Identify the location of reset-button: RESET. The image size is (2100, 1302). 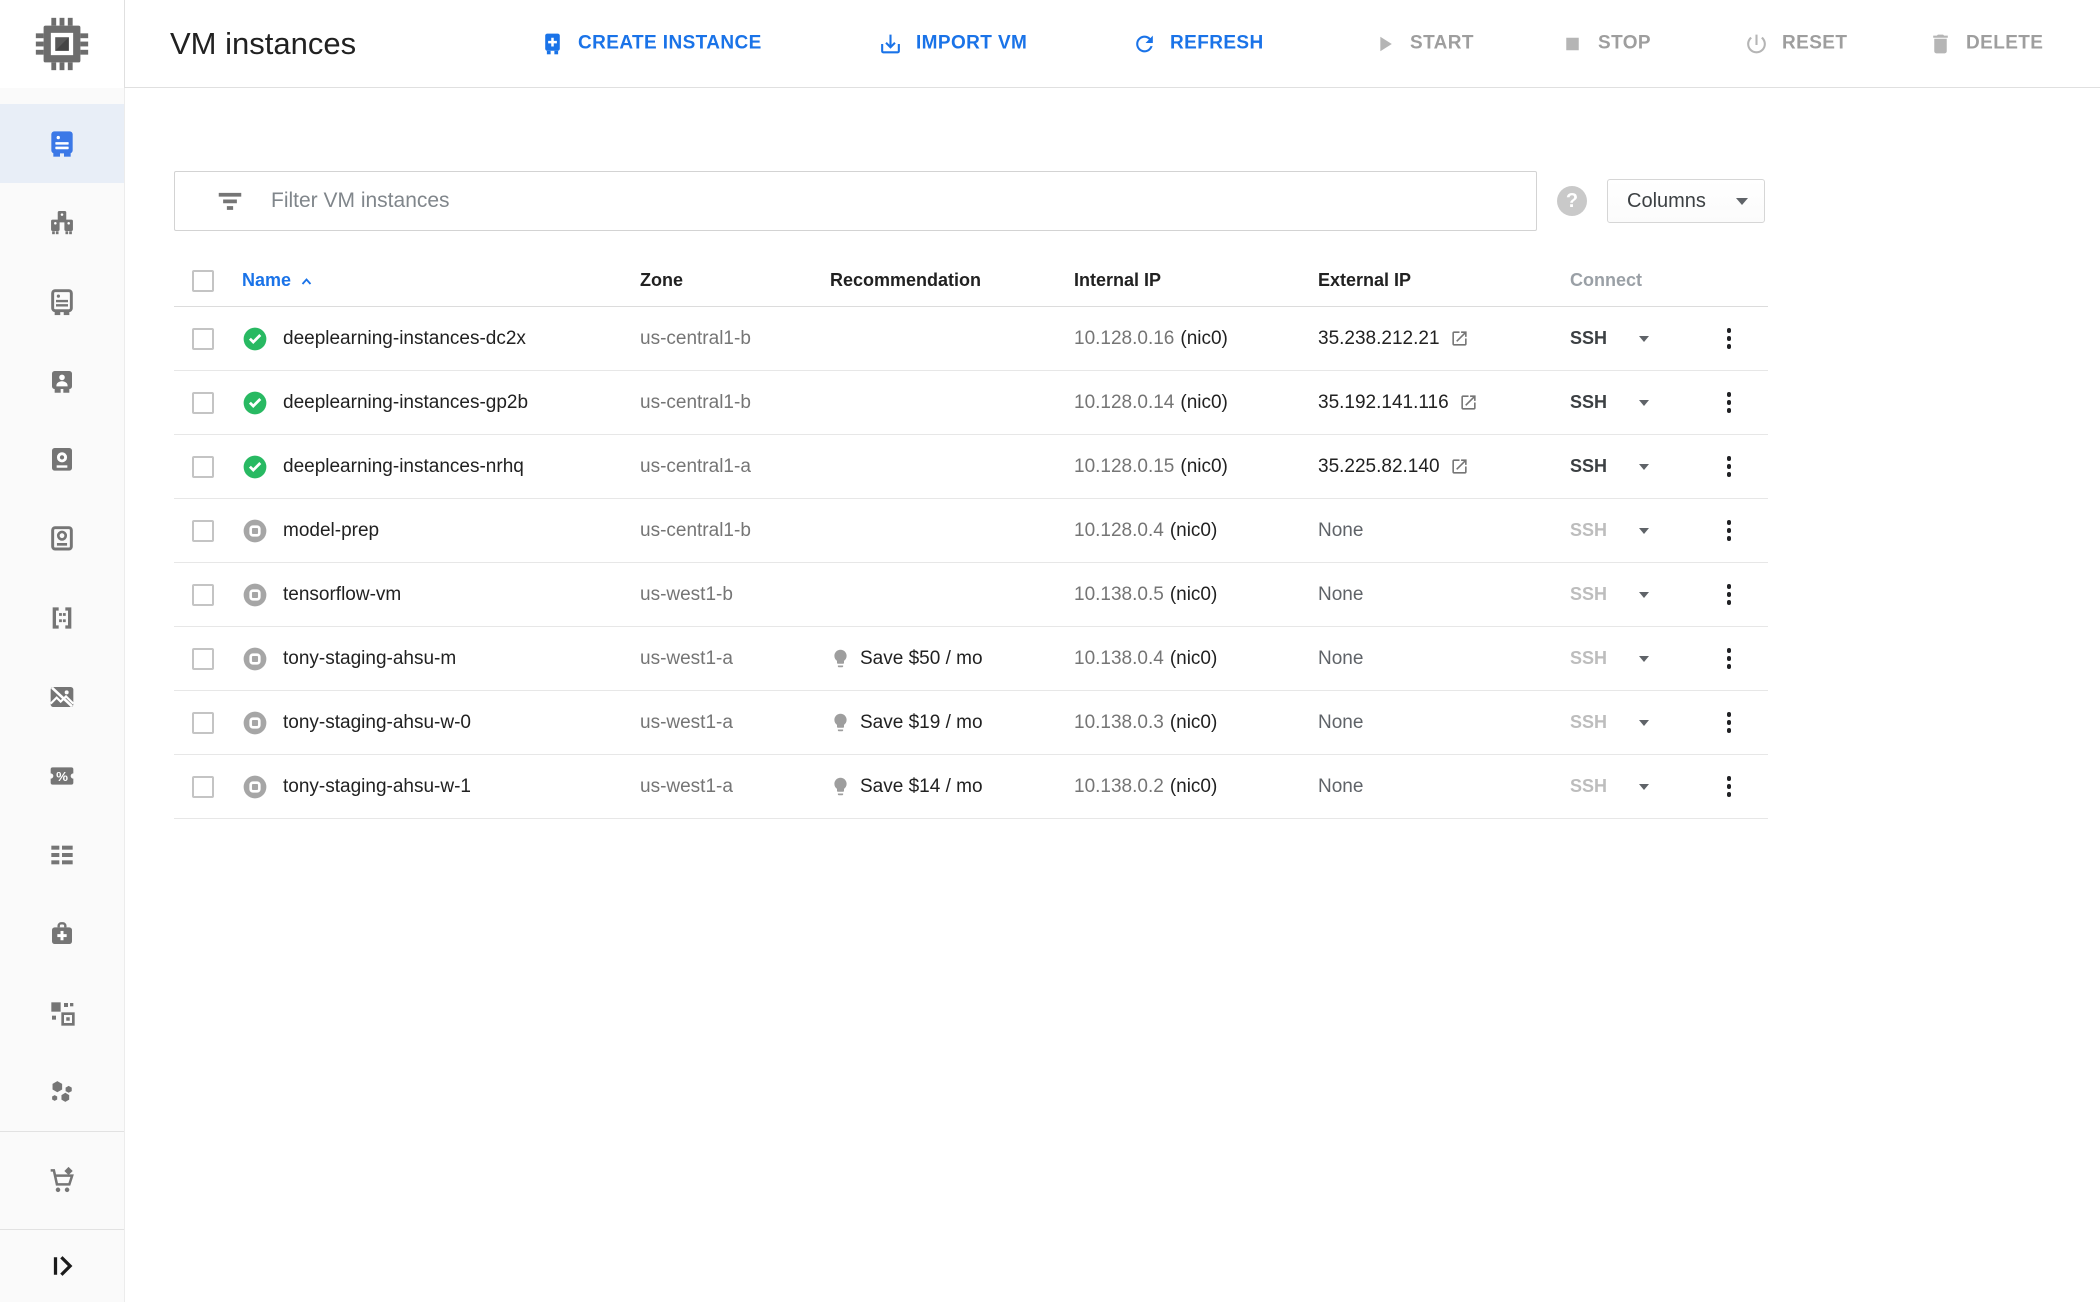
(1795, 43).